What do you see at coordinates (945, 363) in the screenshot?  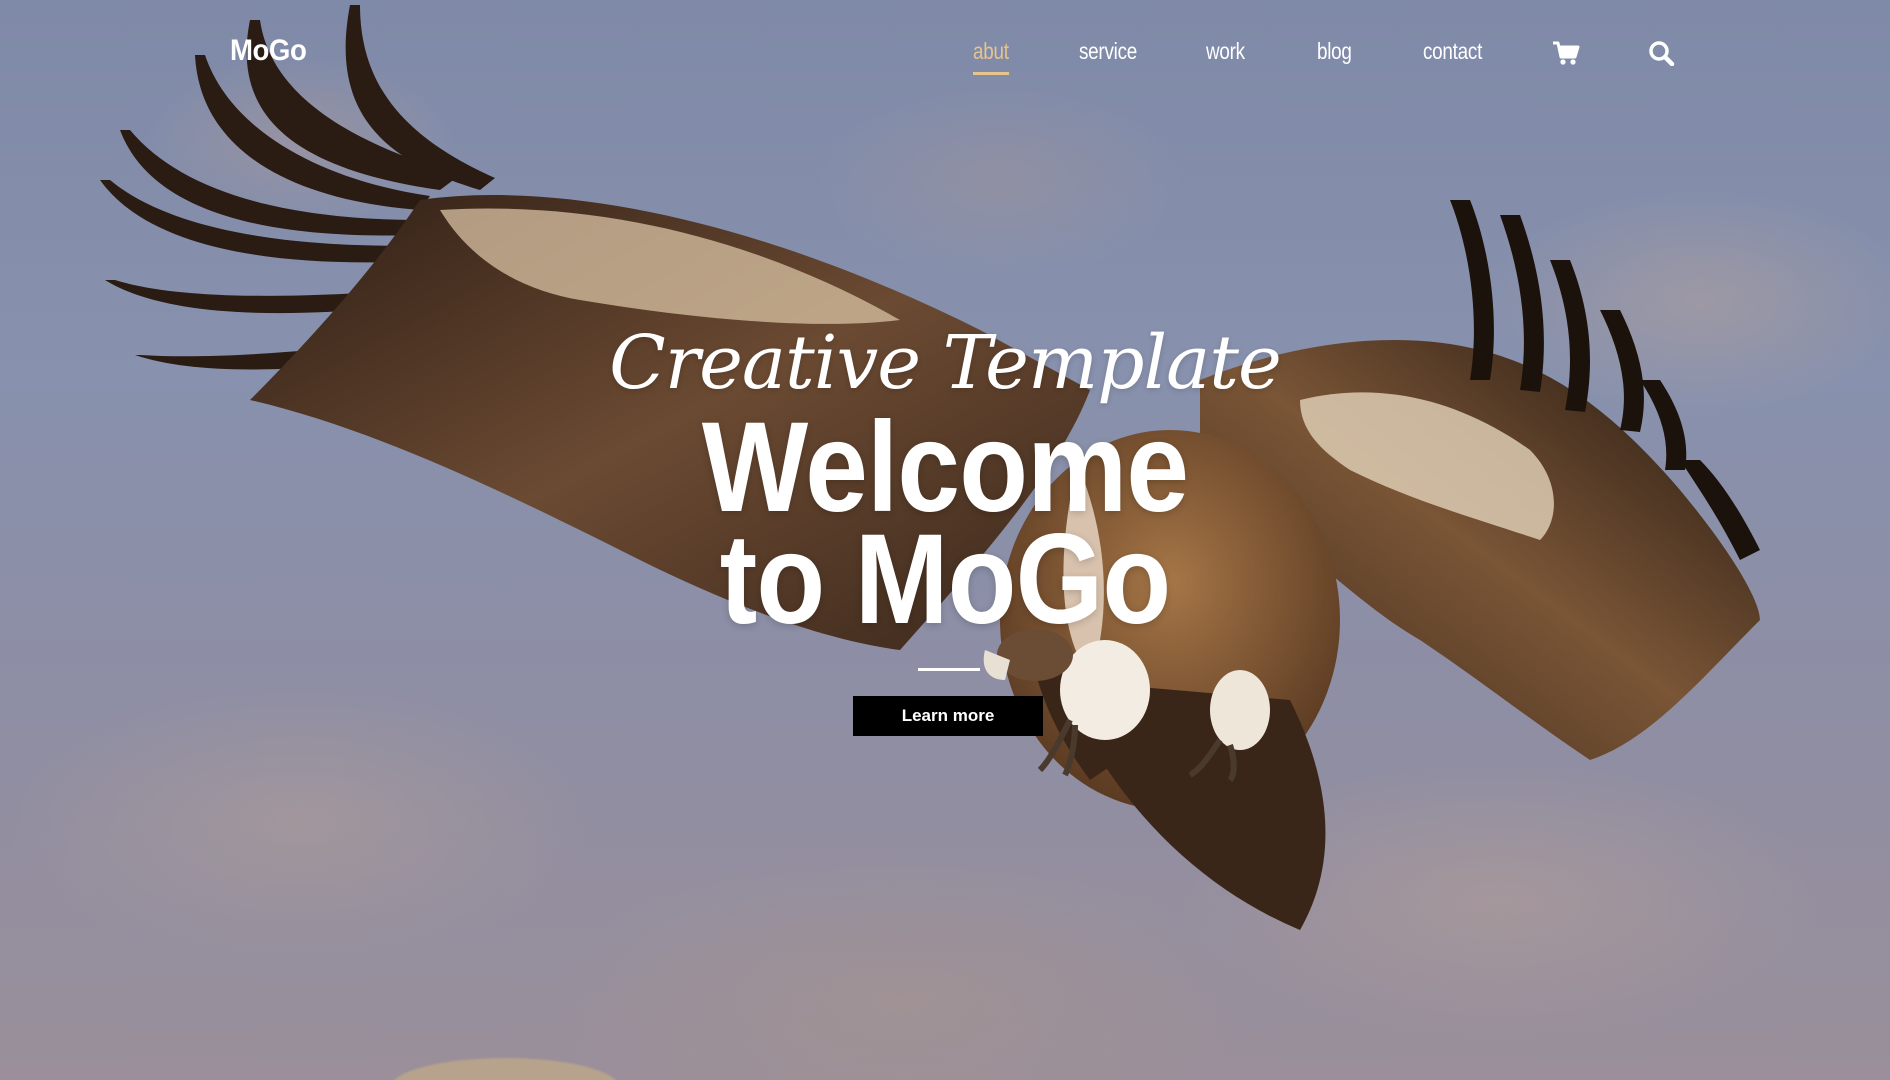 I see `hero-tagline: Creative Template` at bounding box center [945, 363].